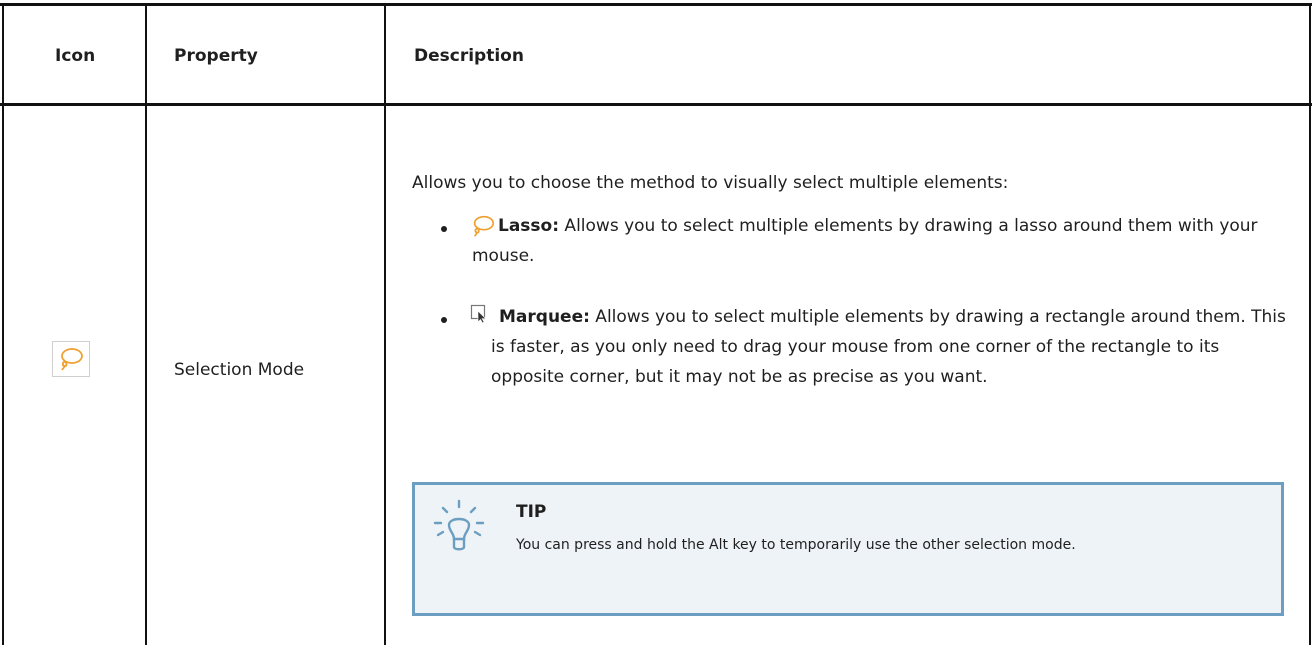  I want to click on lasso-icon, so click(71, 359).